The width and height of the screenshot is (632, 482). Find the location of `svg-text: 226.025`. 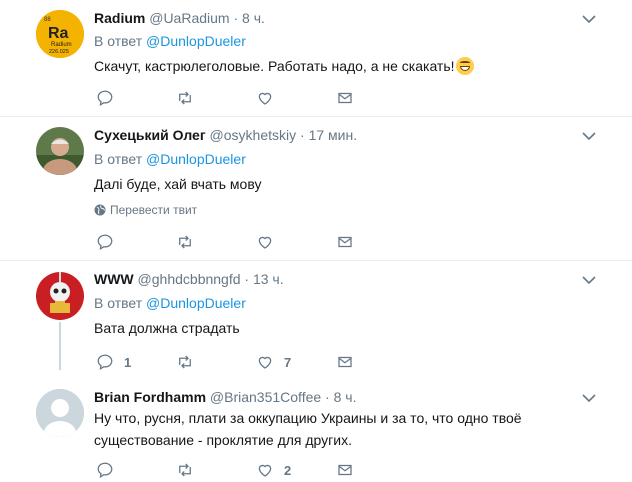

svg-text: 226.025 is located at coordinates (59, 52).